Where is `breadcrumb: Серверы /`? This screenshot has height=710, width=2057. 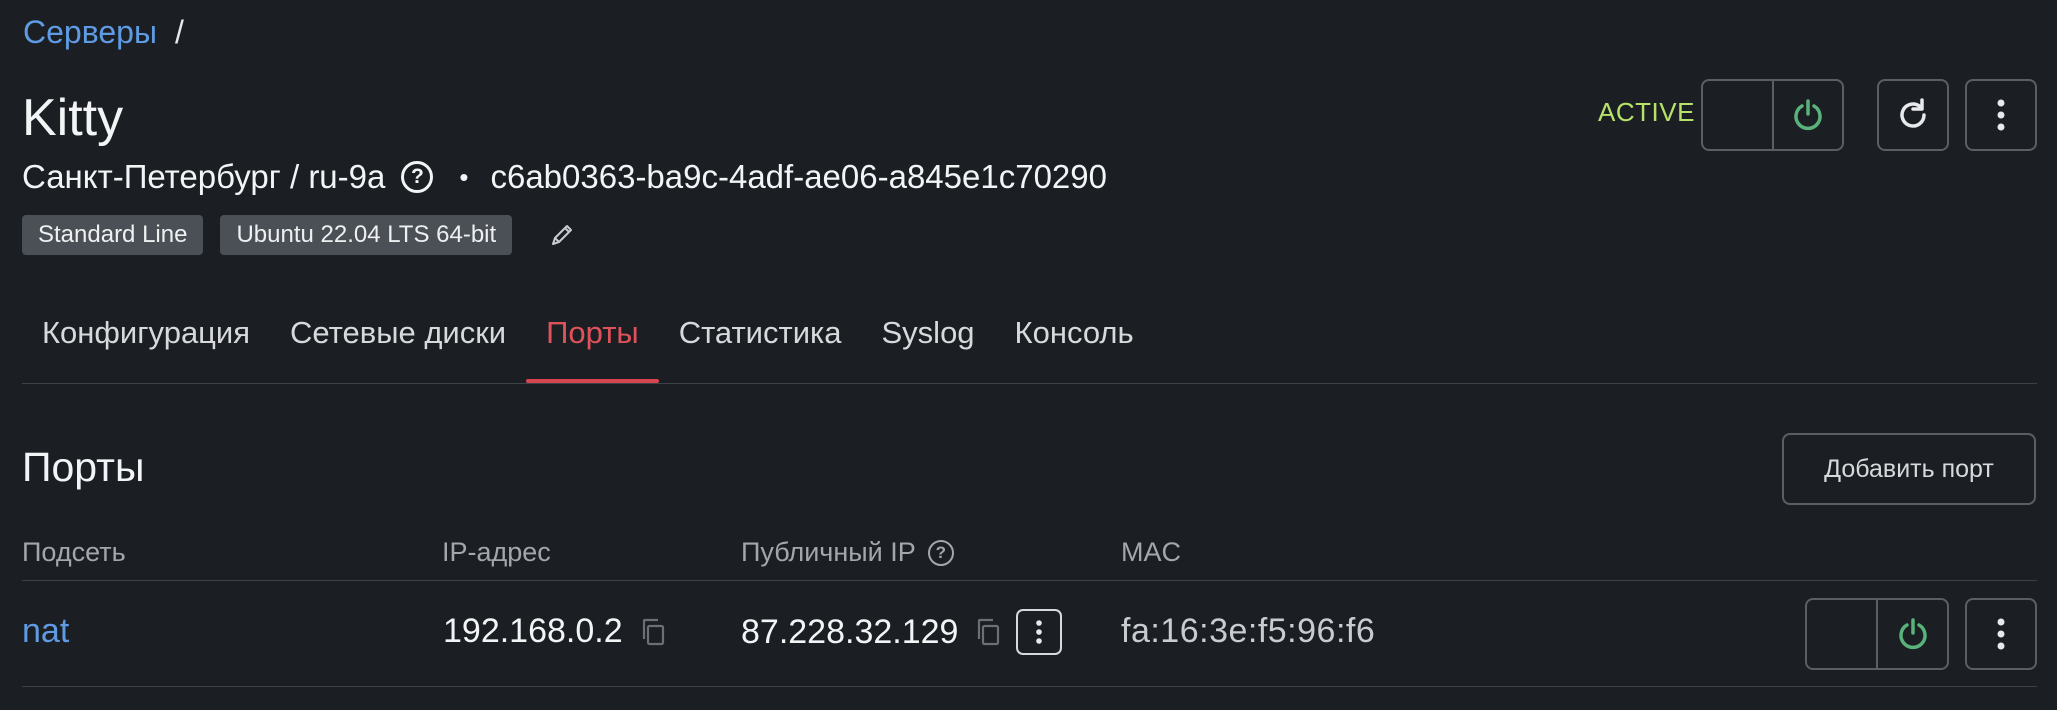
breadcrumb: Серверы / is located at coordinates (103, 32).